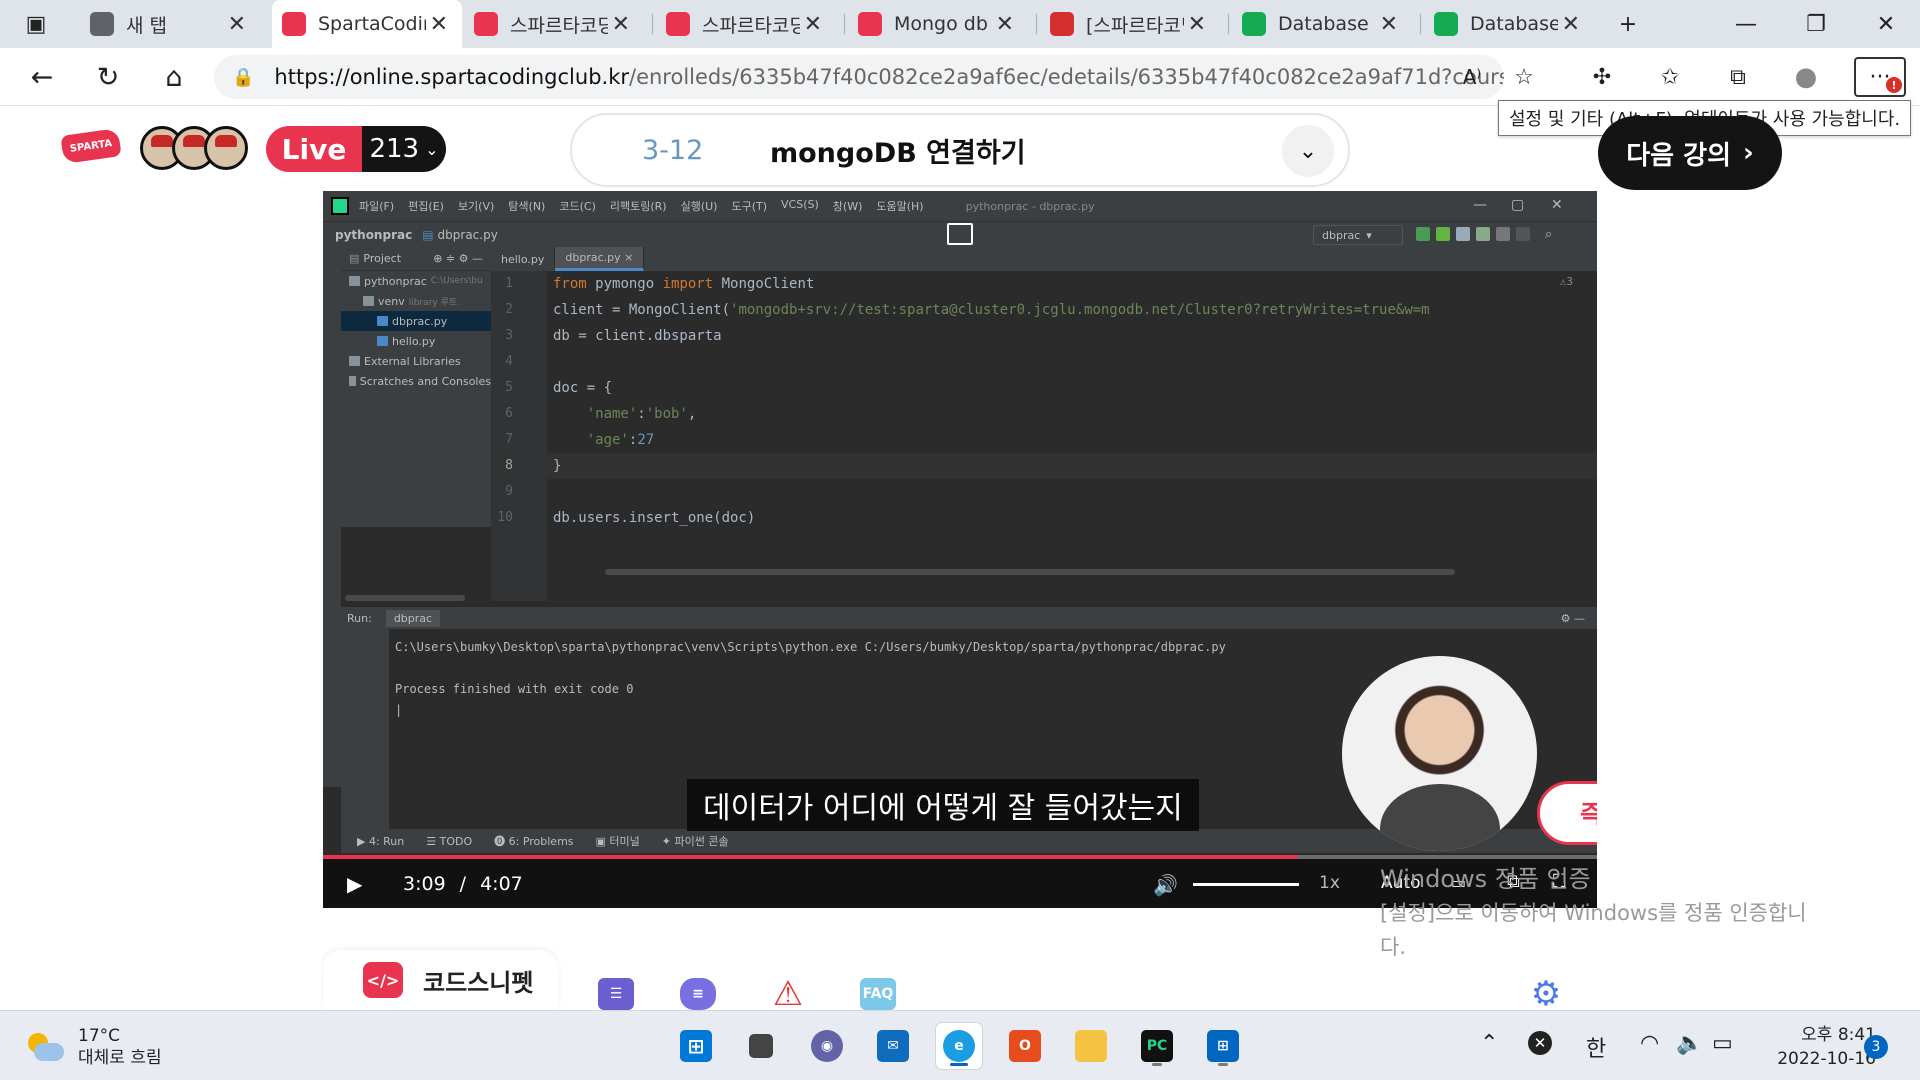 The image size is (1920, 1080). Describe the element at coordinates (1044, 259) in the screenshot. I see `editor-tabs: hello.py dbprac.py ×` at that location.